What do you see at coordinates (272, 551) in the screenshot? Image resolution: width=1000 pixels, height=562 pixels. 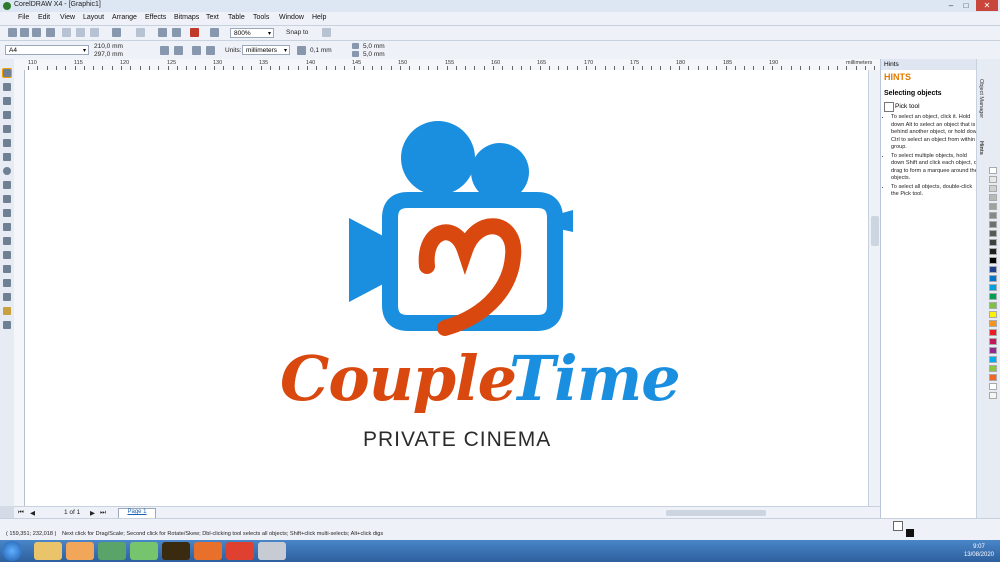 I see `tools-taskbar-icon` at bounding box center [272, 551].